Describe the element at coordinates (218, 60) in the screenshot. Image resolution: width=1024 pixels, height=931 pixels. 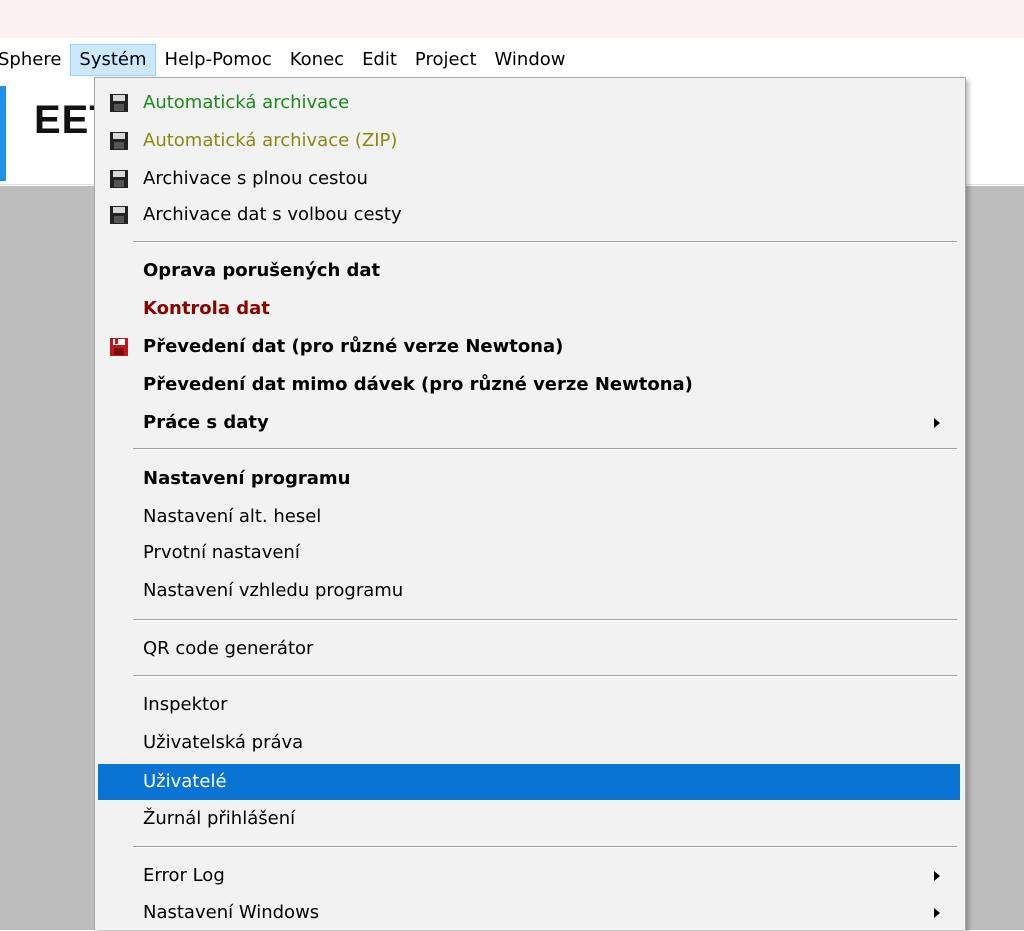
I see `menubar-item-help: Help-Pomoc` at that location.